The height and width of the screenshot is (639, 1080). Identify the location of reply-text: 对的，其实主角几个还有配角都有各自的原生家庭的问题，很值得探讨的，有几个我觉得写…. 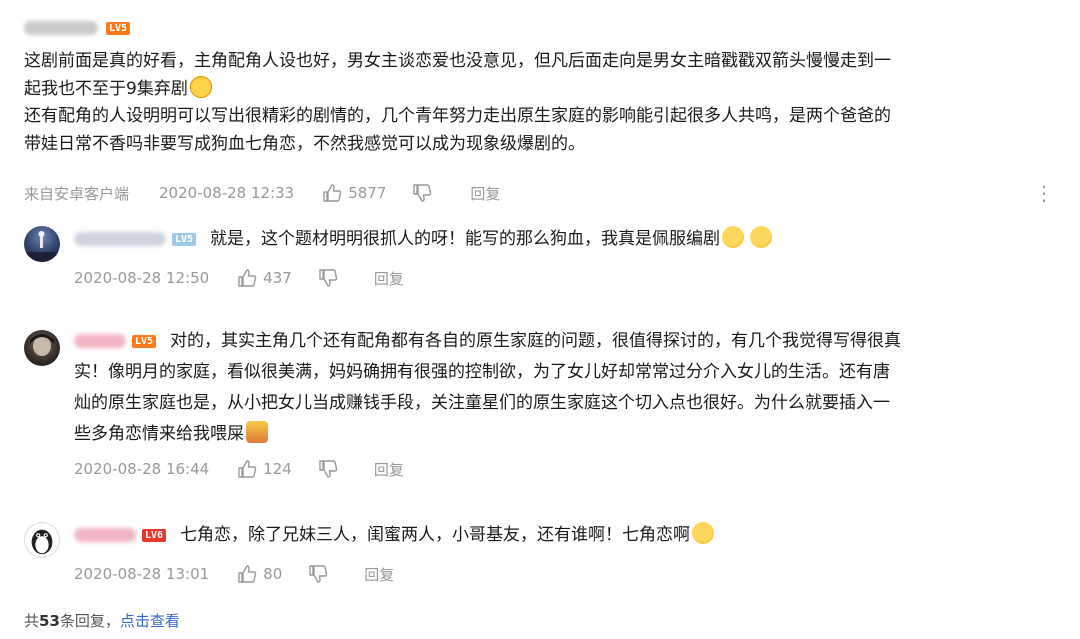
(536, 341).